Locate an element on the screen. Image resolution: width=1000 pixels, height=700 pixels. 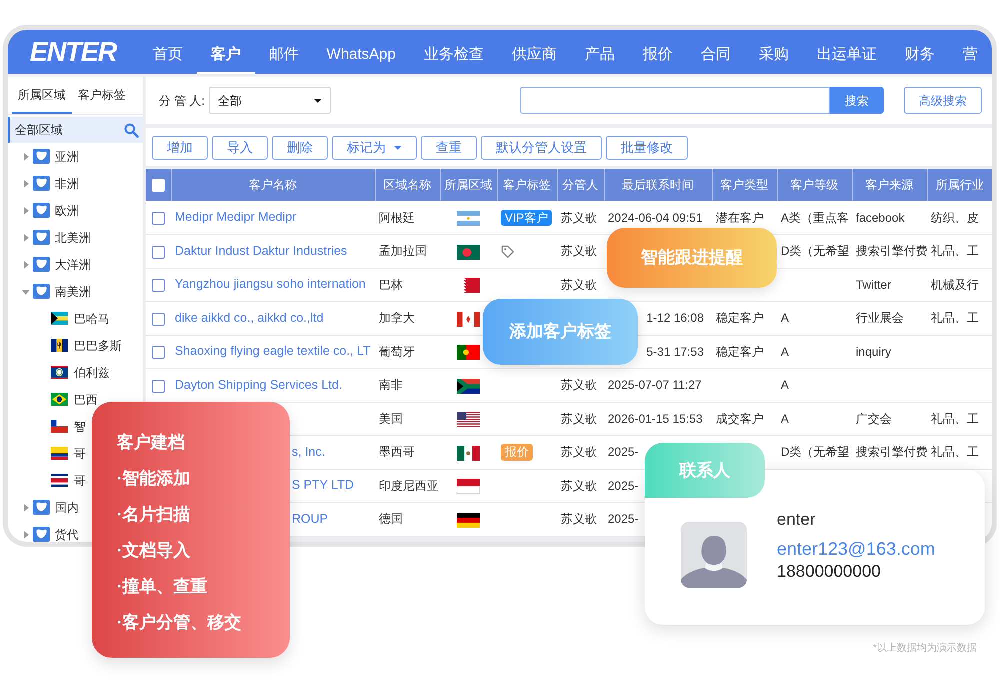
table-cell: 苏义歌 is located at coordinates (579, 485).